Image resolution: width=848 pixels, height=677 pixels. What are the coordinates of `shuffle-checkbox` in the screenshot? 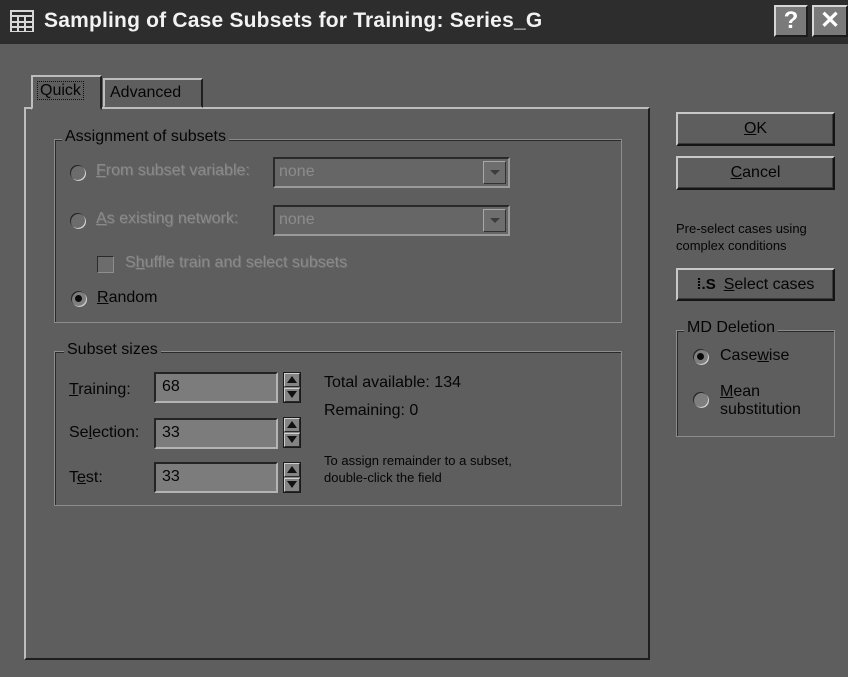 It's located at (105, 264).